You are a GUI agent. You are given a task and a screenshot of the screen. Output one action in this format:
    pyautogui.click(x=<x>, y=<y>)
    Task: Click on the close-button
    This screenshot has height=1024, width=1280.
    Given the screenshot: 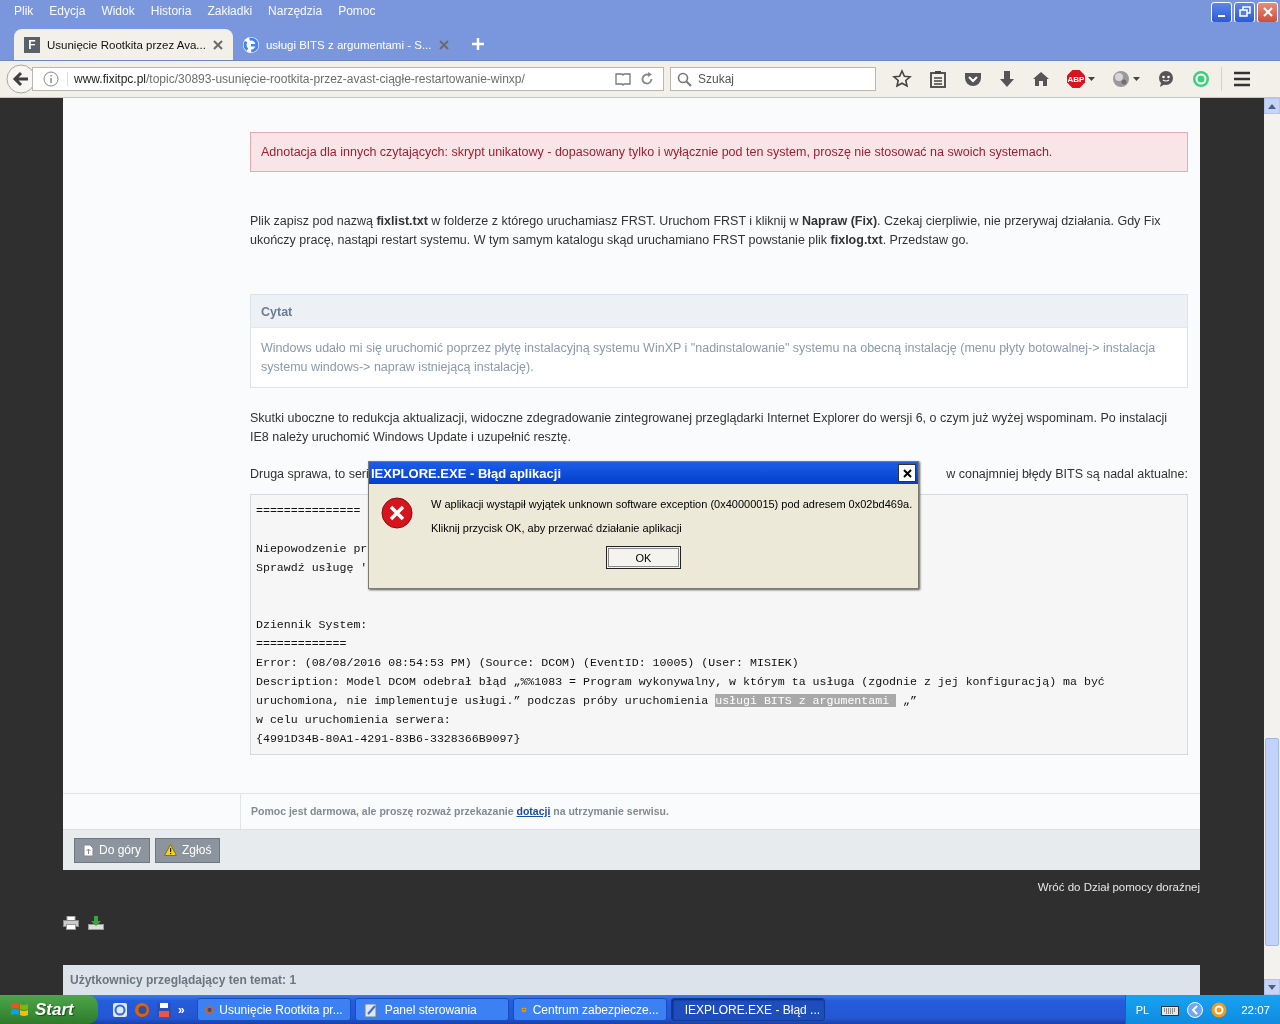 What is the action you would take?
    pyautogui.click(x=907, y=473)
    